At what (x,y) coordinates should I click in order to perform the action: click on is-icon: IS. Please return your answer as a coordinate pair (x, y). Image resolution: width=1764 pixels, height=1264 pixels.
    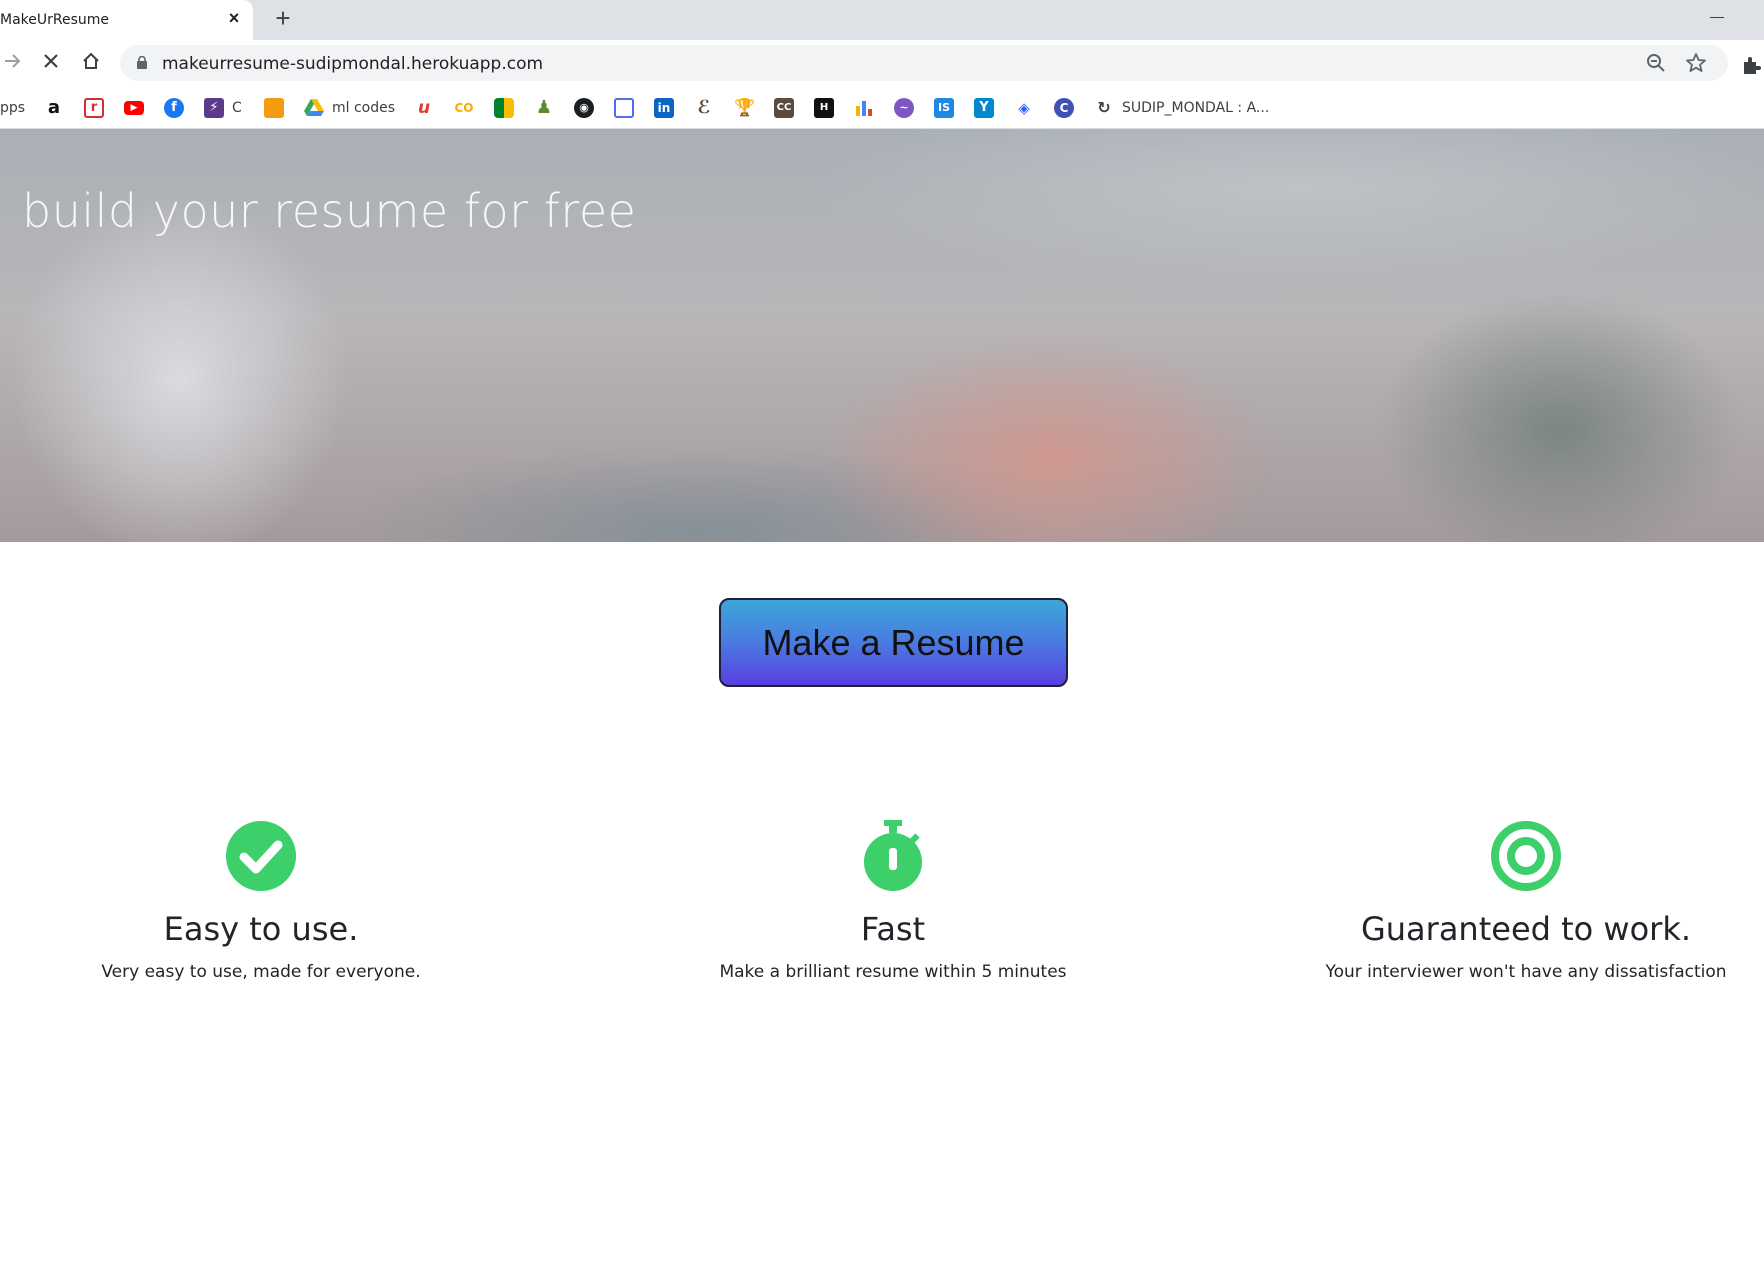
    Looking at the image, I should click on (944, 108).